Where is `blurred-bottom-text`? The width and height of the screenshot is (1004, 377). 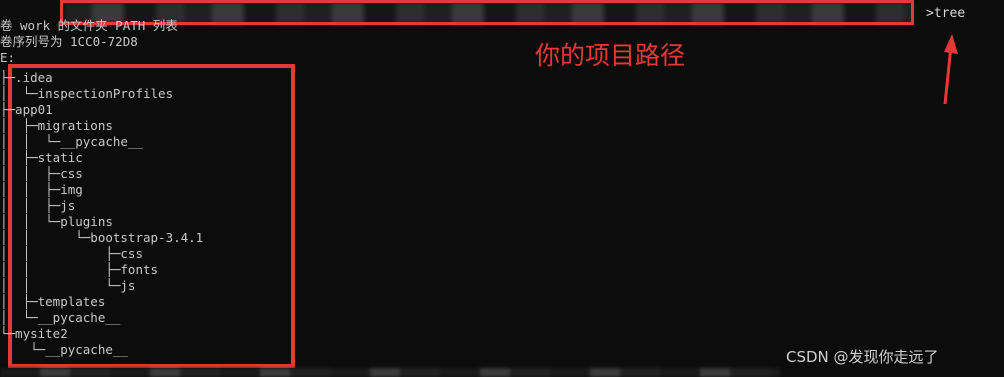 blurred-bottom-text is located at coordinates (390, 372).